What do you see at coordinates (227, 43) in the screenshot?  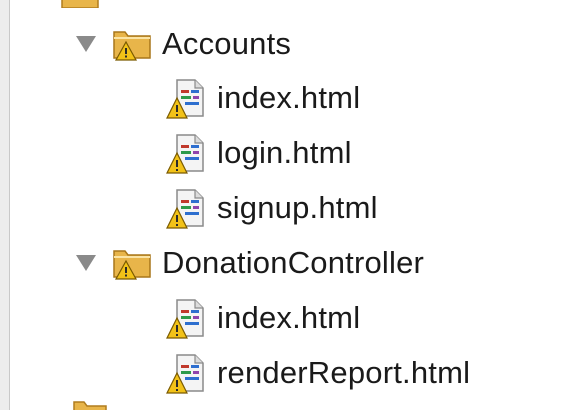 I see `folder-label: Accounts` at bounding box center [227, 43].